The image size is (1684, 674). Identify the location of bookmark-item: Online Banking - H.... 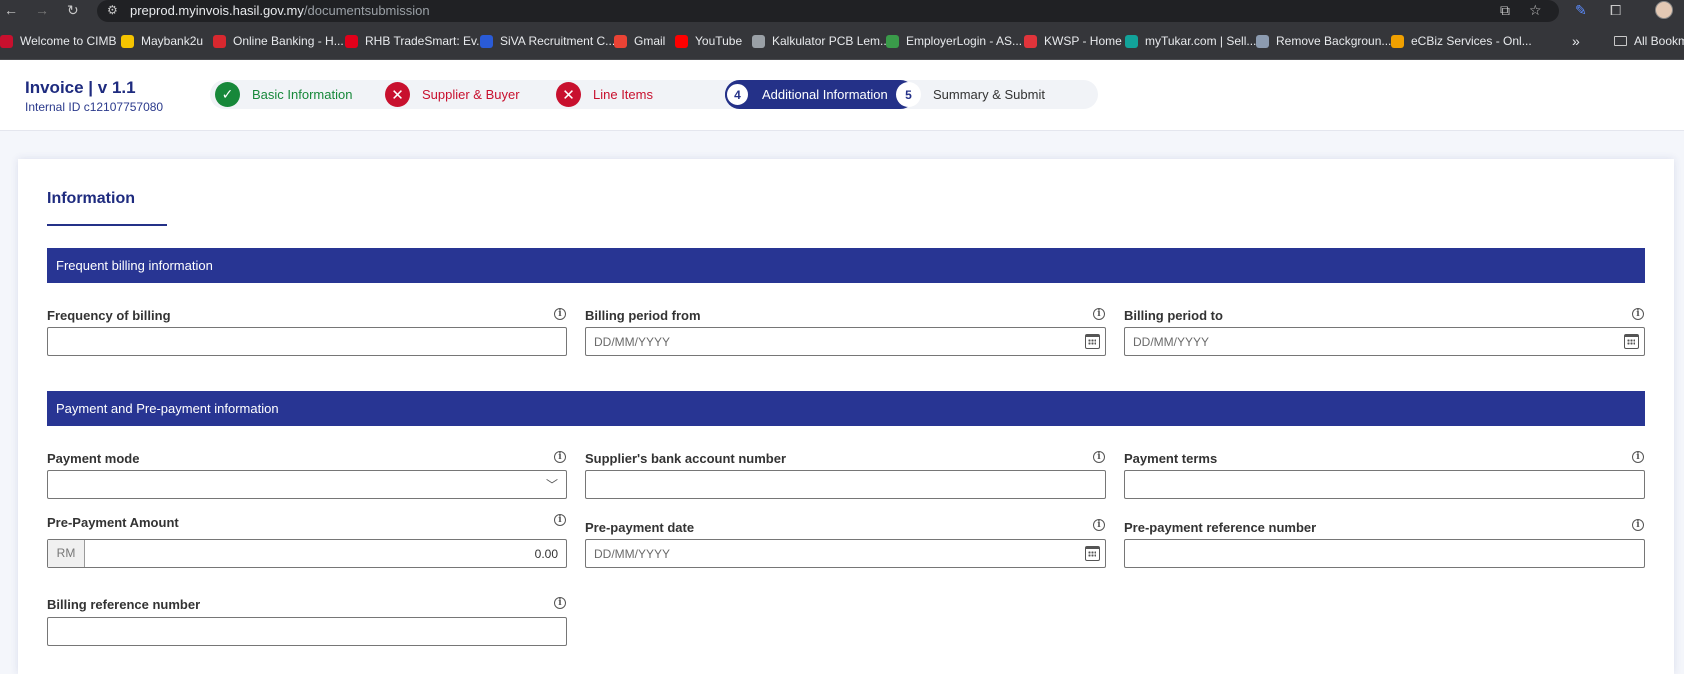
(278, 41).